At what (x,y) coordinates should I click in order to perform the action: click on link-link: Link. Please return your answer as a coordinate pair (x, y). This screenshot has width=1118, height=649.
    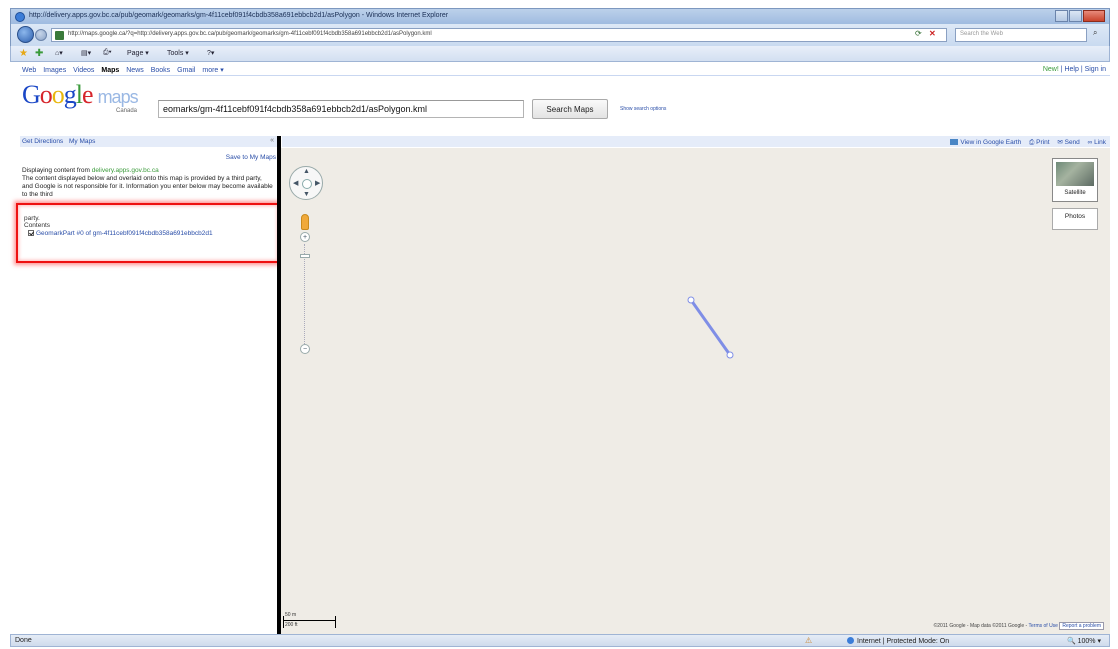
    Looking at the image, I should click on (1100, 142).